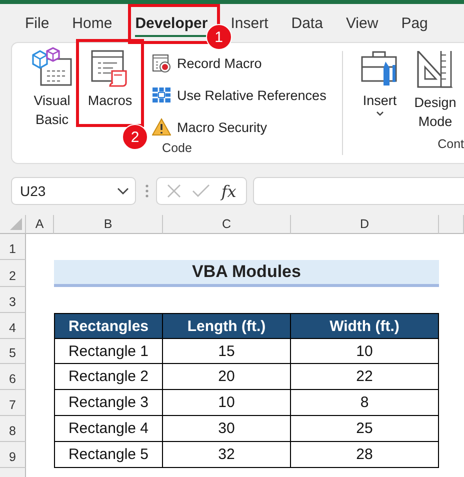  Describe the element at coordinates (362, 23) in the screenshot. I see `ribbon-tab: View` at that location.